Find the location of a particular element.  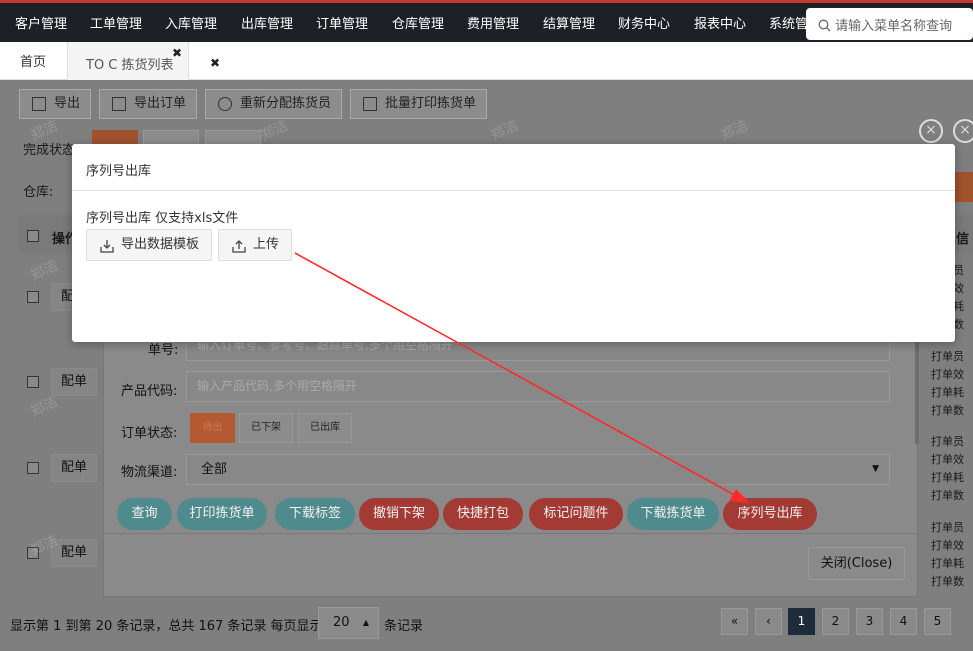

print-picking-list-button: 打印拣货单 is located at coordinates (222, 514).